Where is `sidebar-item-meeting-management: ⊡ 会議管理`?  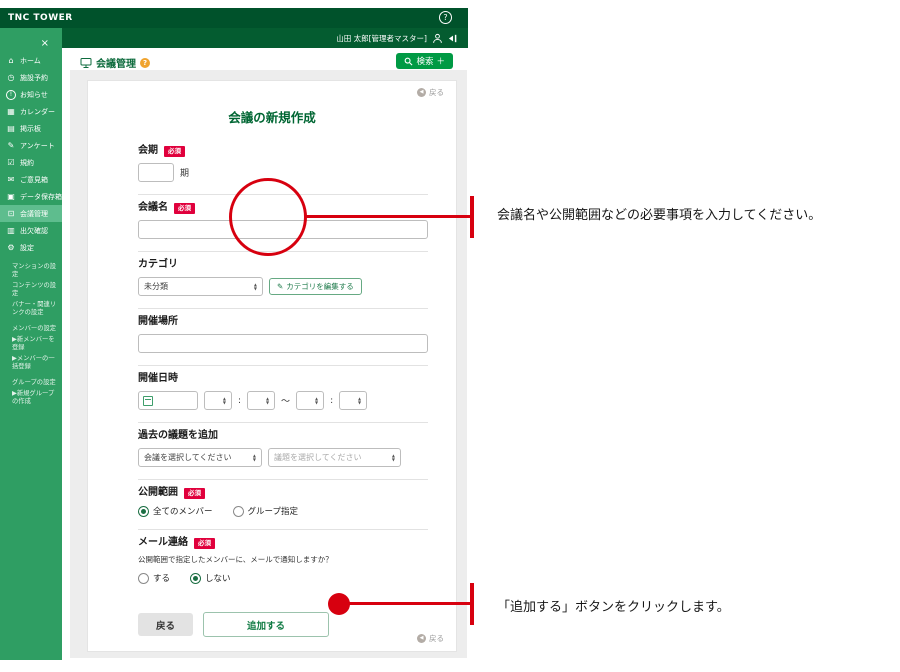 sidebar-item-meeting-management: ⊡ 会議管理 is located at coordinates (31, 213).